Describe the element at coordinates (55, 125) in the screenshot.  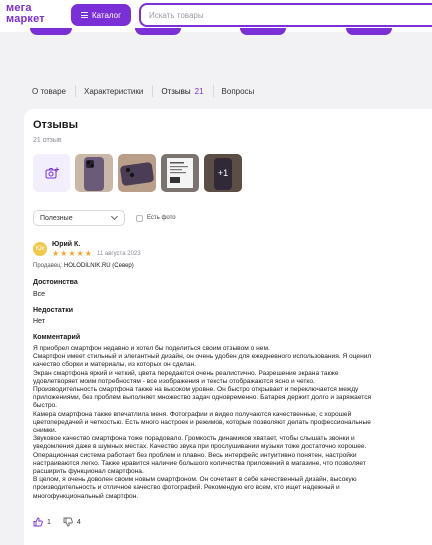
I see `reviews-title: Отзывы` at that location.